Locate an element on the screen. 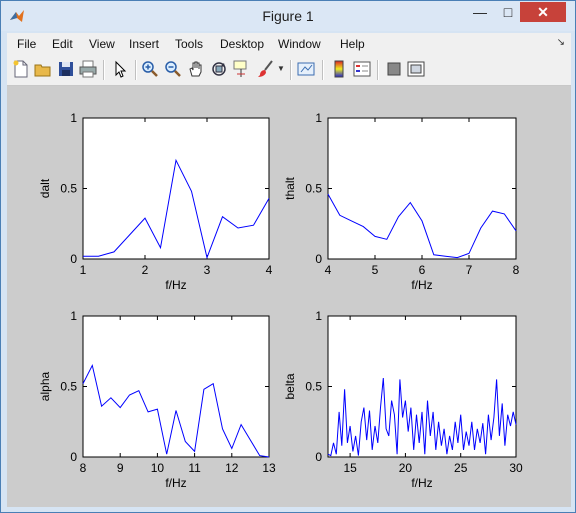 The height and width of the screenshot is (513, 576). title-bar: Figure 1 — □ ✕ is located at coordinates (288, 16).